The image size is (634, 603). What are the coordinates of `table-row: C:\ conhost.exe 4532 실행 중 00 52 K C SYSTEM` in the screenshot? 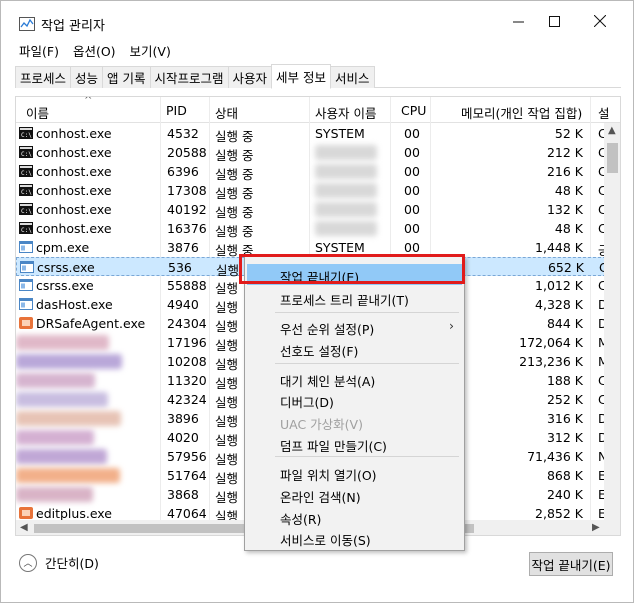 It's located at (311, 134).